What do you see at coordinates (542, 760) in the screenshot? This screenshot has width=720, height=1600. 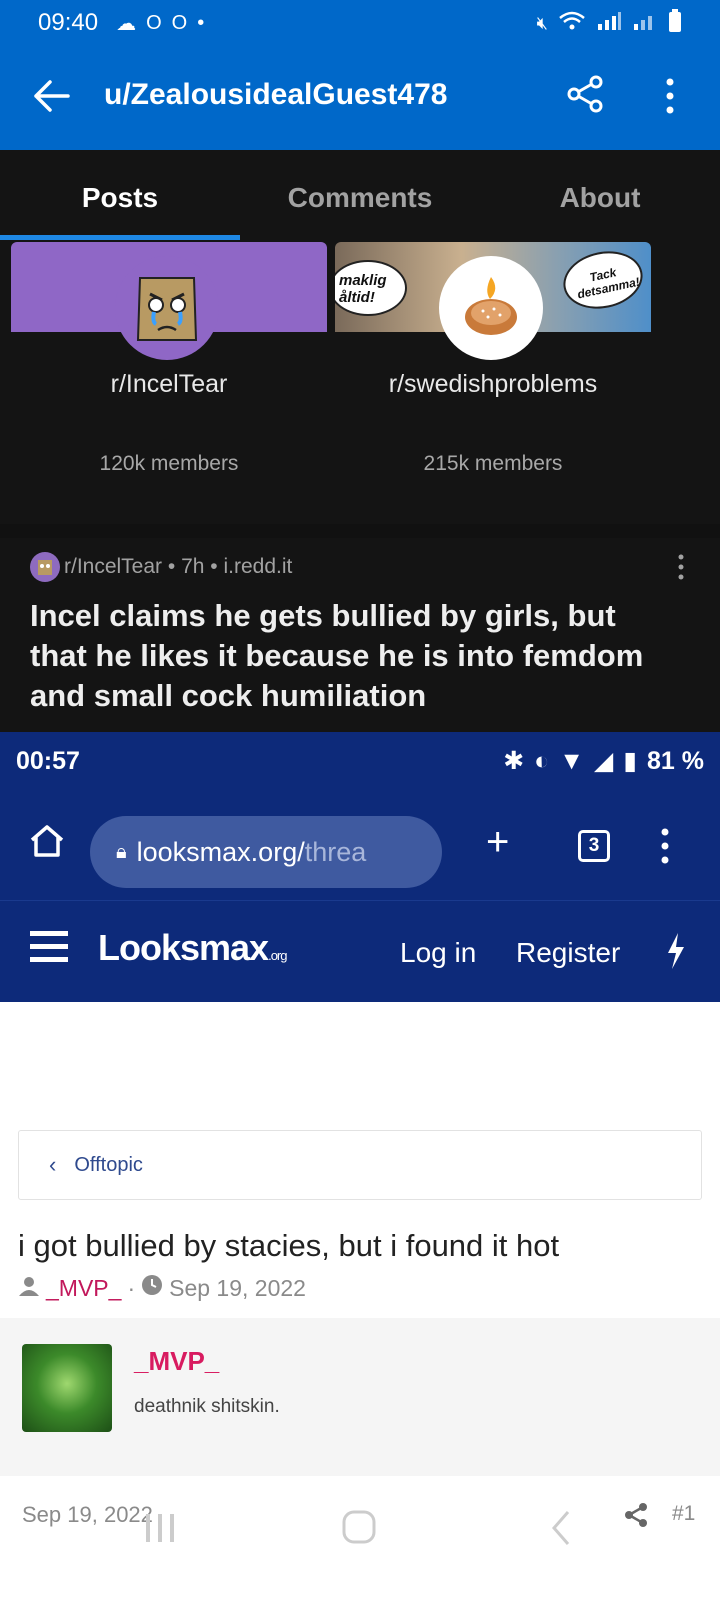 I see `vibrate-icon: ◐` at bounding box center [542, 760].